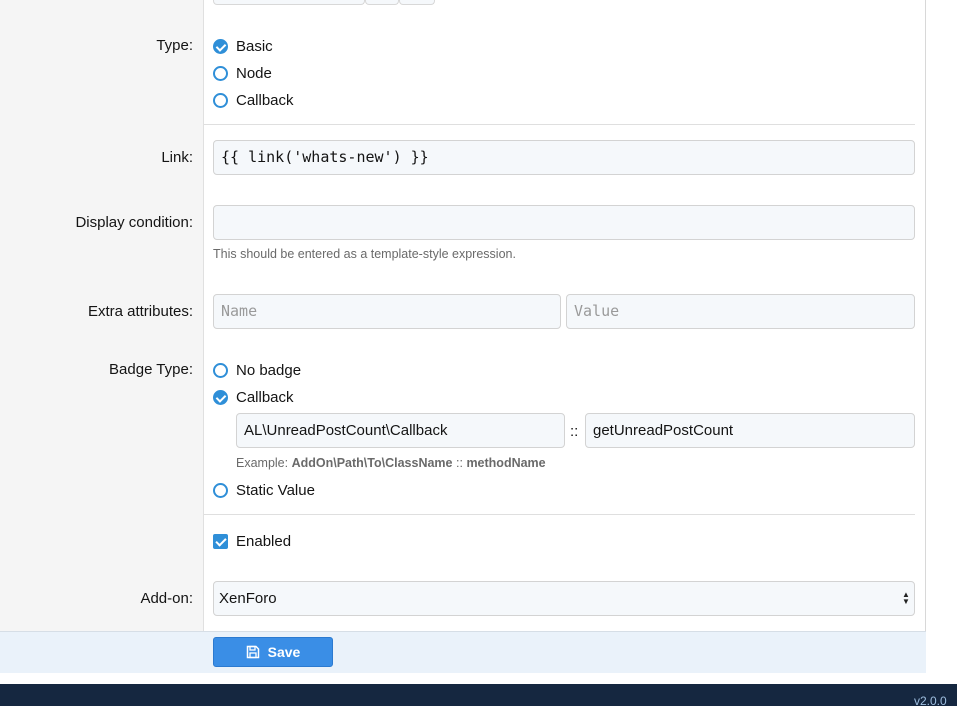 Image resolution: width=957 pixels, height=708 pixels. I want to click on type-label: Type:, so click(174, 45).